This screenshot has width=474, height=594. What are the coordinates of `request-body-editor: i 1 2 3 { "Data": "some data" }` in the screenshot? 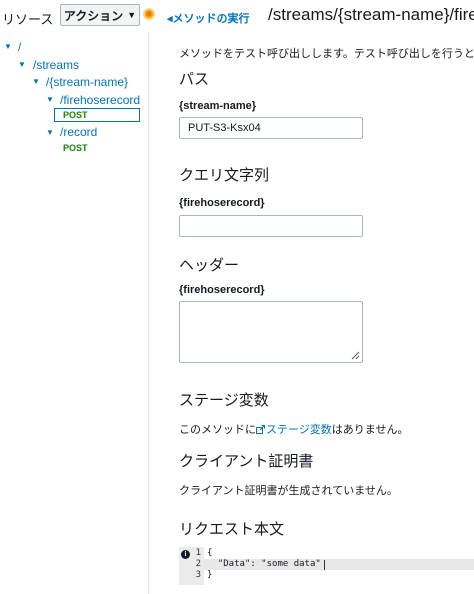 It's located at (326, 566).